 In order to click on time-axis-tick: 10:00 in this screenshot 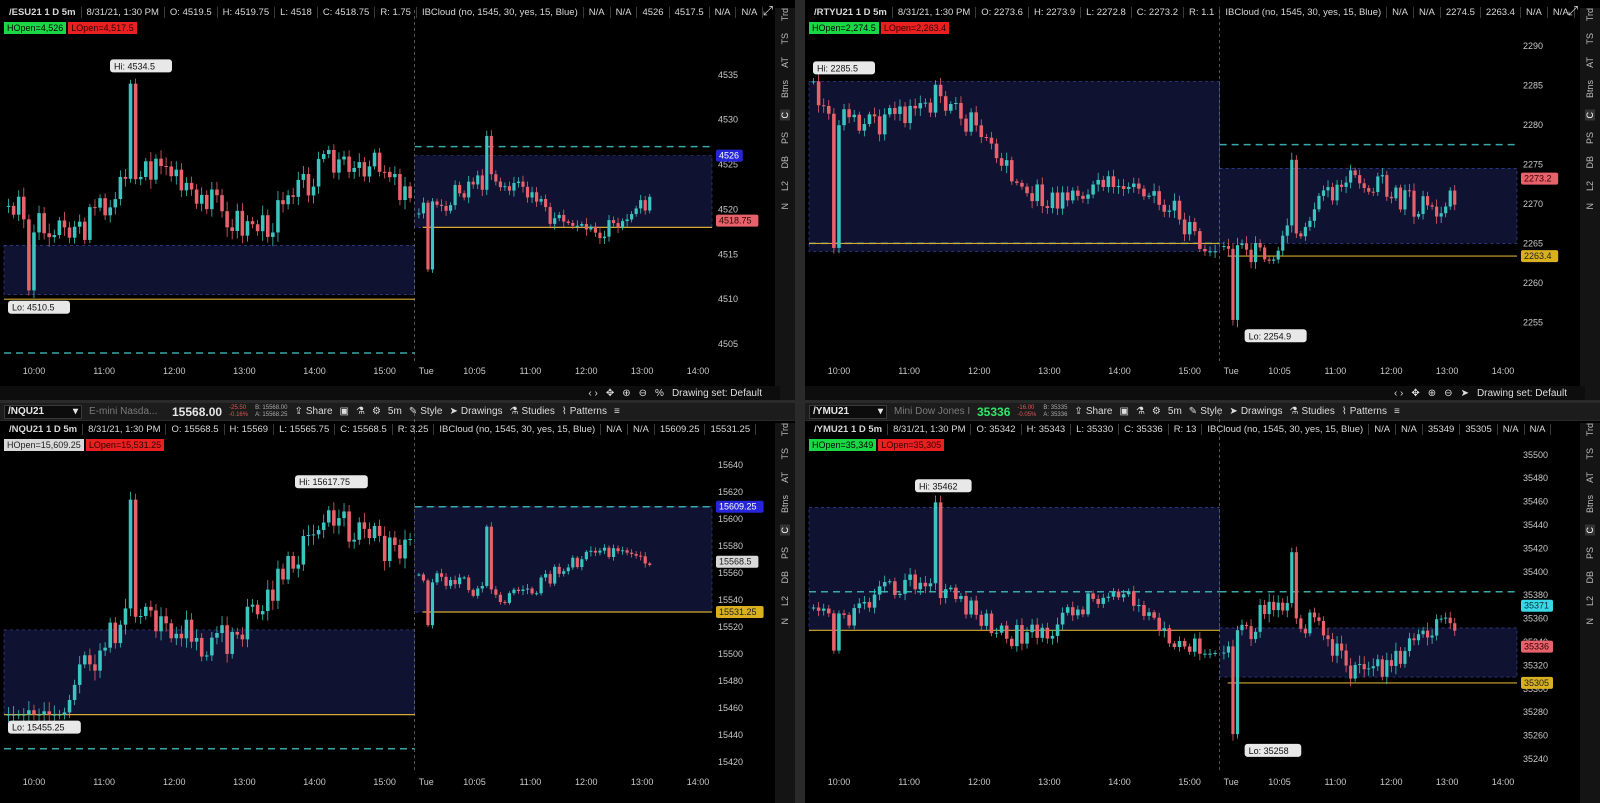, I will do `click(34, 782)`.